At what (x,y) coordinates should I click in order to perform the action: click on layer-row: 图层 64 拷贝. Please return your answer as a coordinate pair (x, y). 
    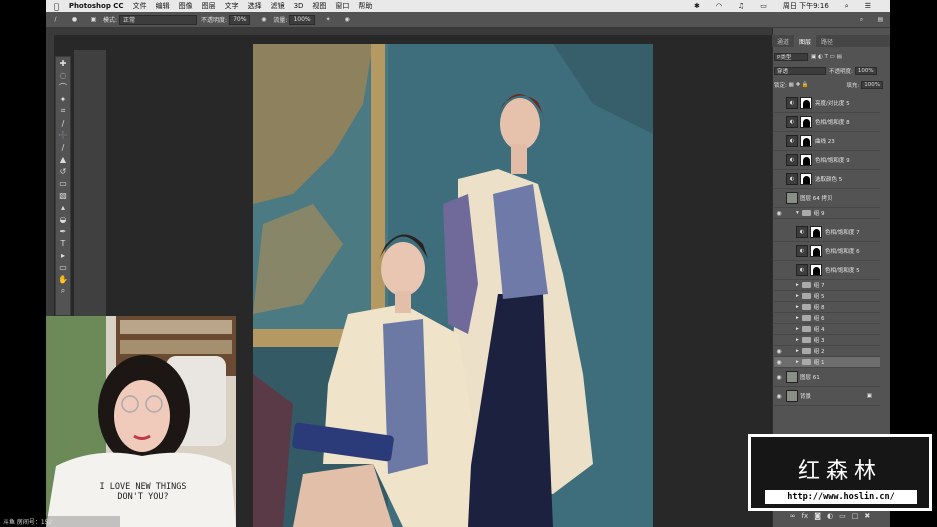
    Looking at the image, I should click on (827, 198).